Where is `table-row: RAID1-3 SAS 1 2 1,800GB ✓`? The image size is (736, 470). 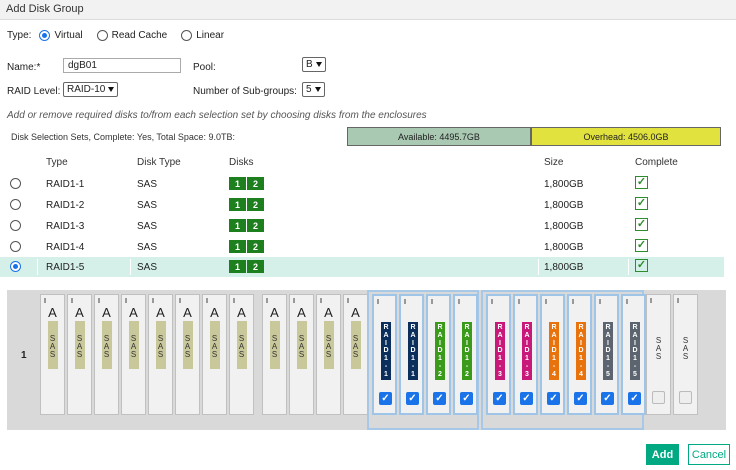 table-row: RAID1-3 SAS 1 2 1,800GB ✓ is located at coordinates (362, 226).